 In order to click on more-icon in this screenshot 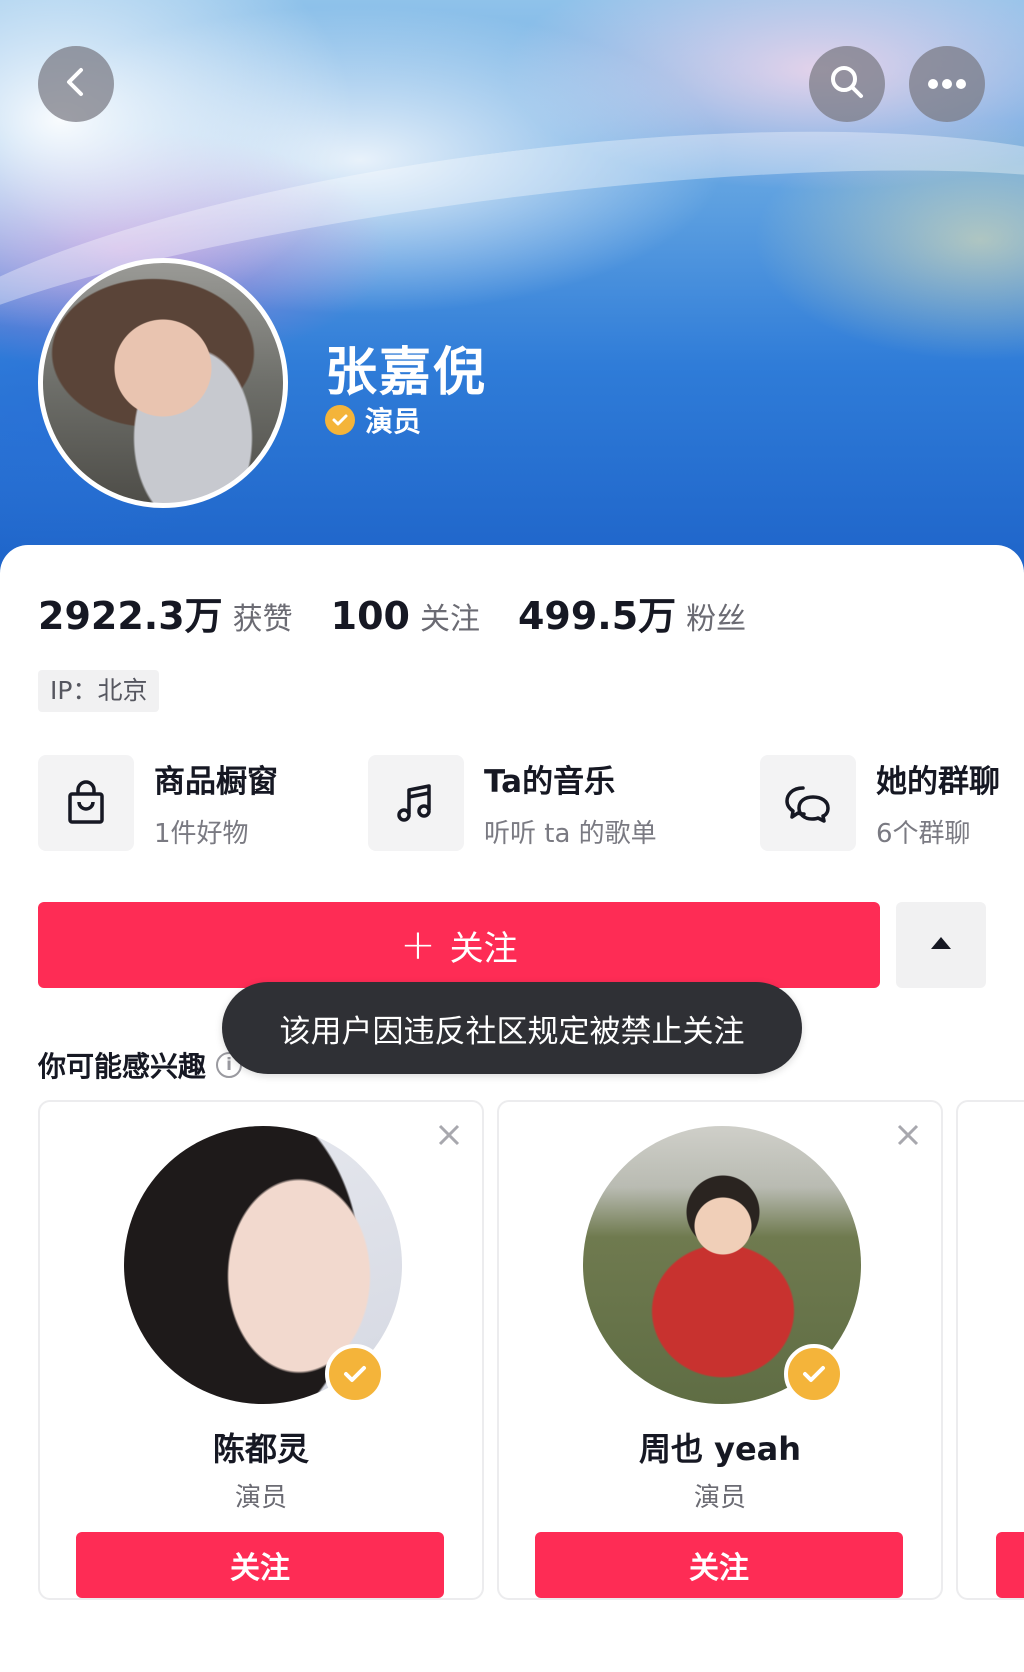, I will do `click(947, 84)`.